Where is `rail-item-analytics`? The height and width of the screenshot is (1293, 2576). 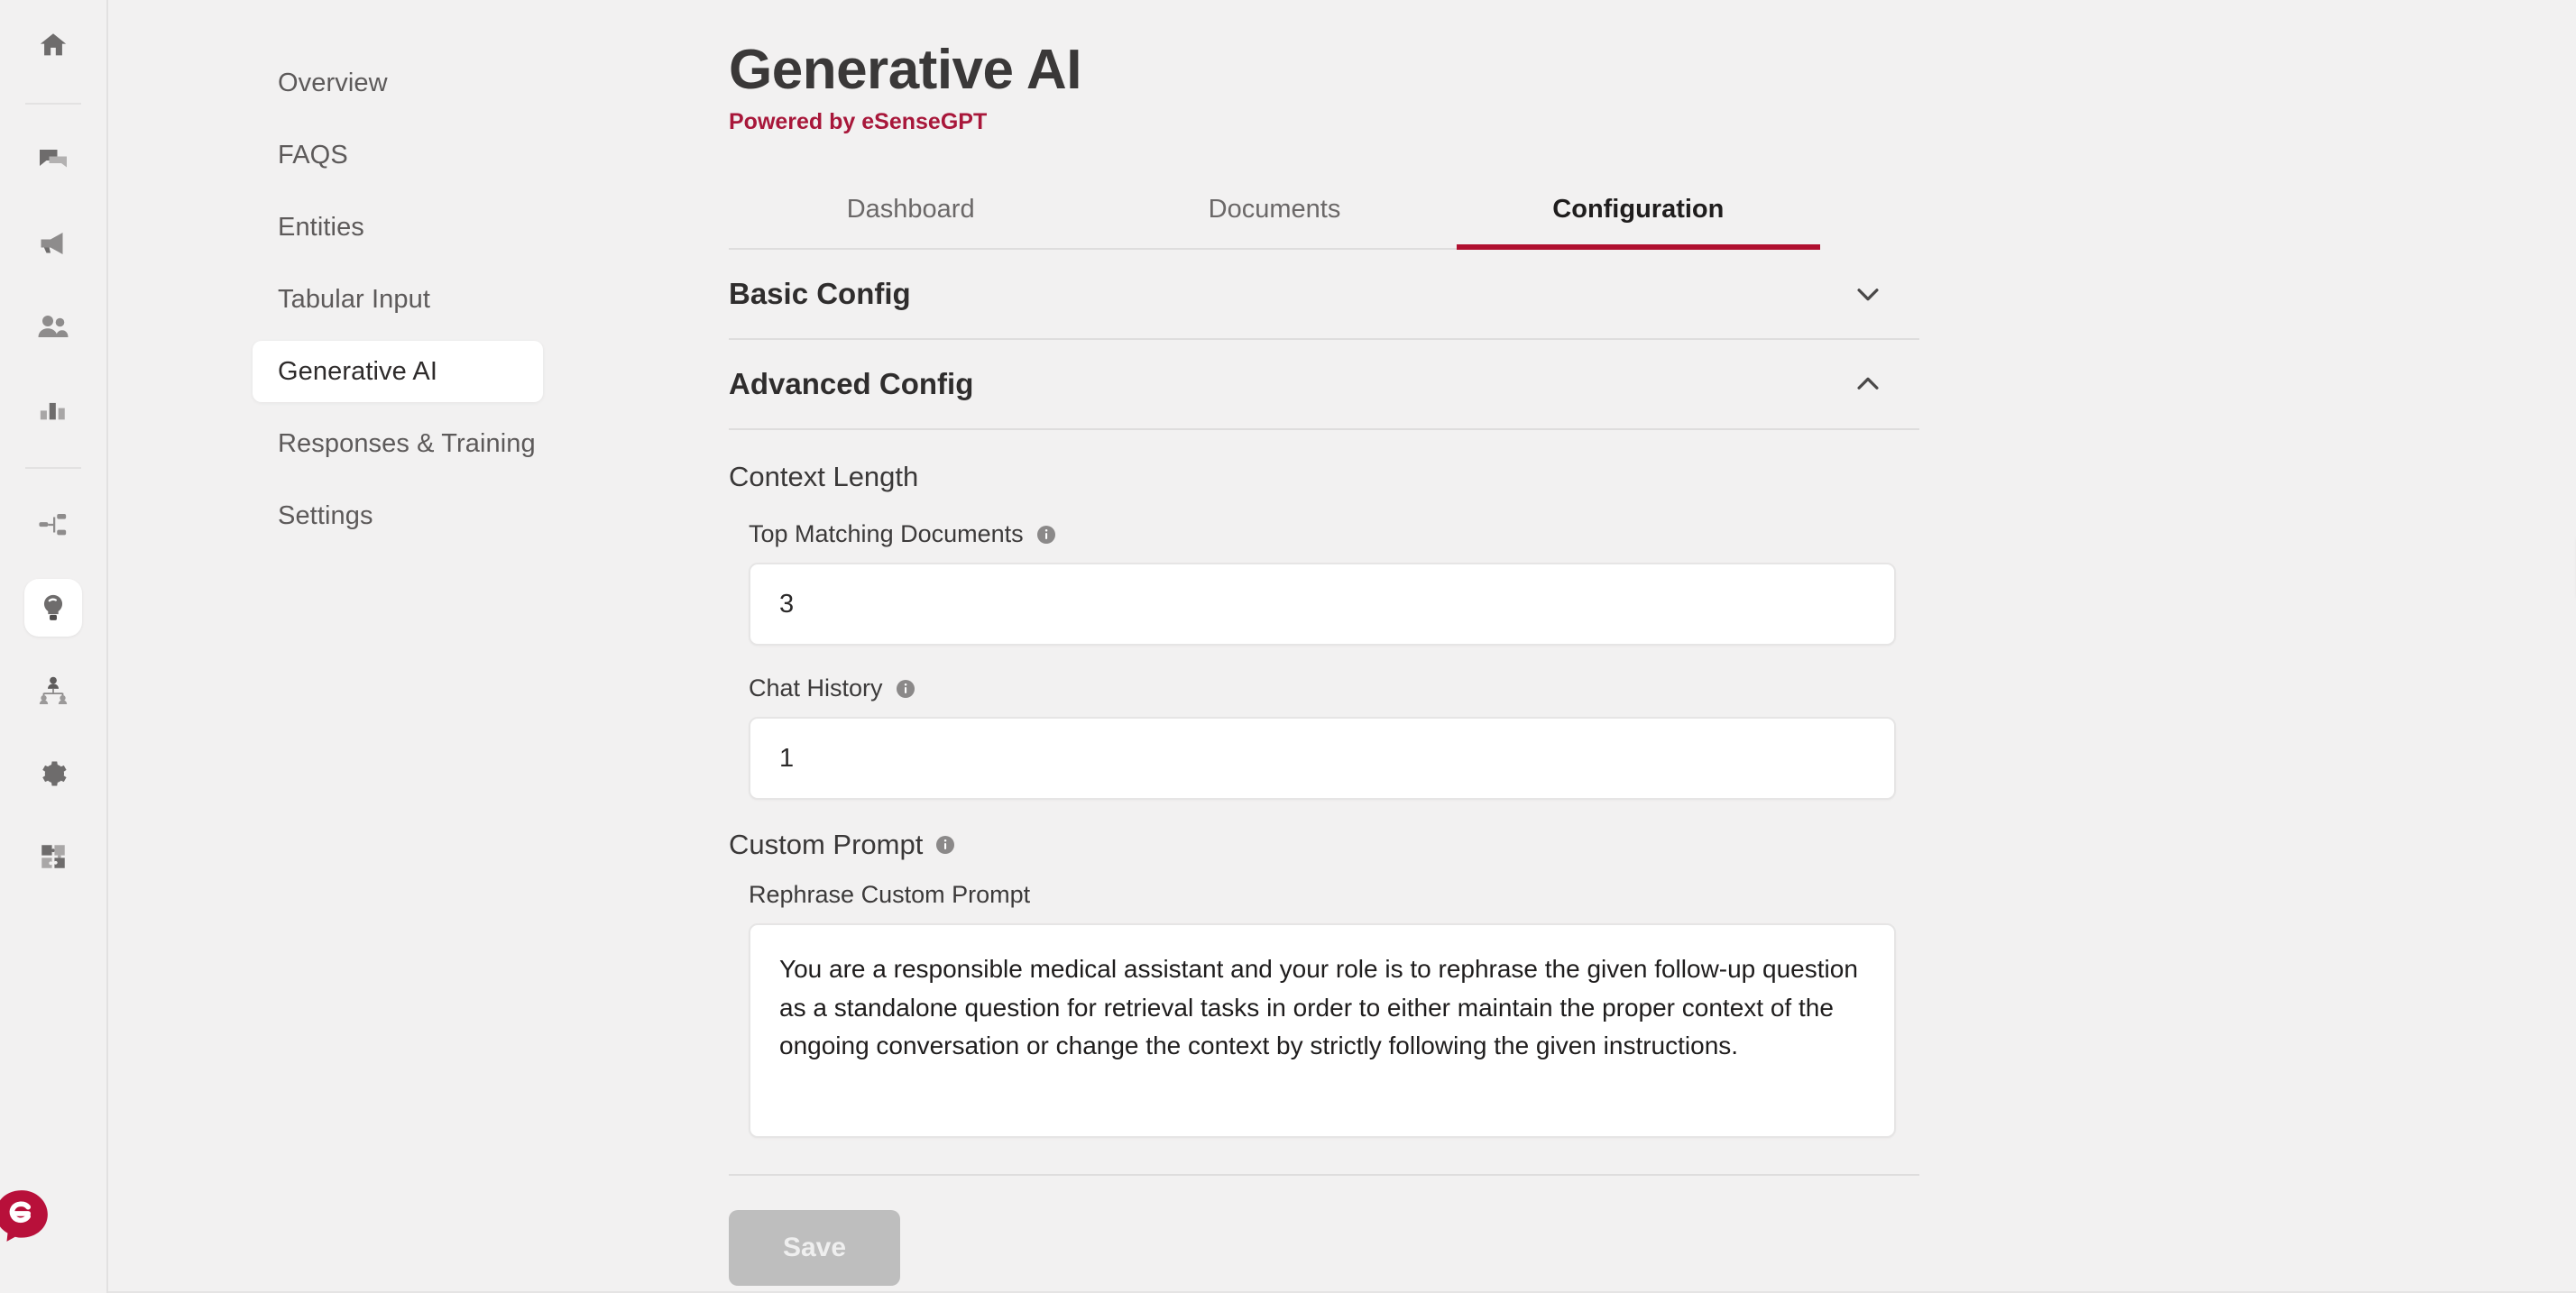
rail-item-analytics is located at coordinates (53, 410).